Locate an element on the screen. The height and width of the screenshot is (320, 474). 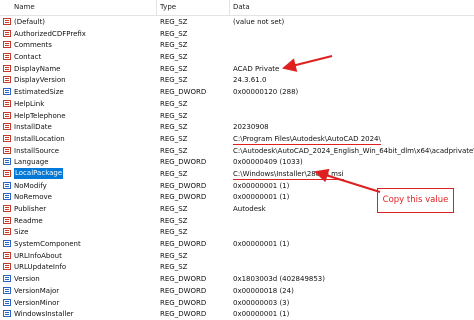
registry-value-row: VersionMinor REG_DWORD 0x00000003 (3) is located at coordinates (237, 303).